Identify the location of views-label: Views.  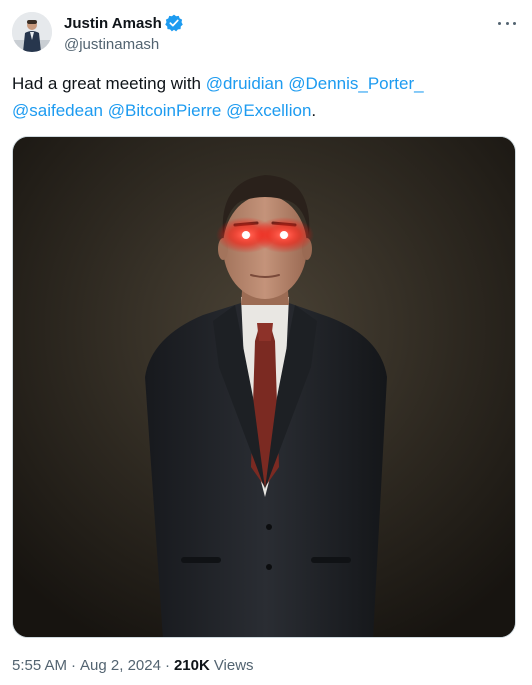
(233, 665).